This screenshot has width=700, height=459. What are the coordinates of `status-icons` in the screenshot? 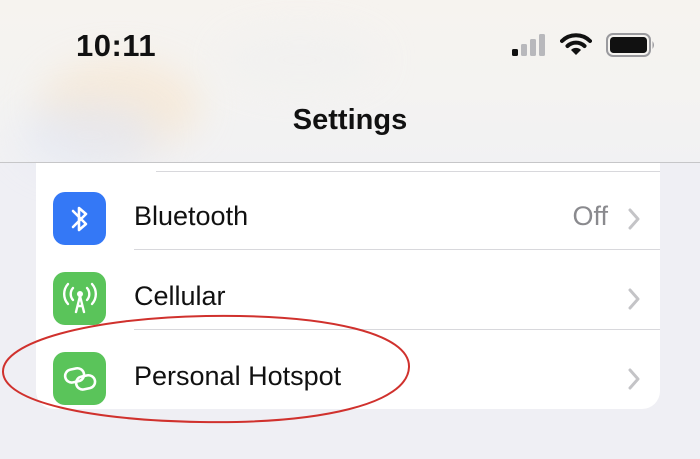 It's located at (584, 47).